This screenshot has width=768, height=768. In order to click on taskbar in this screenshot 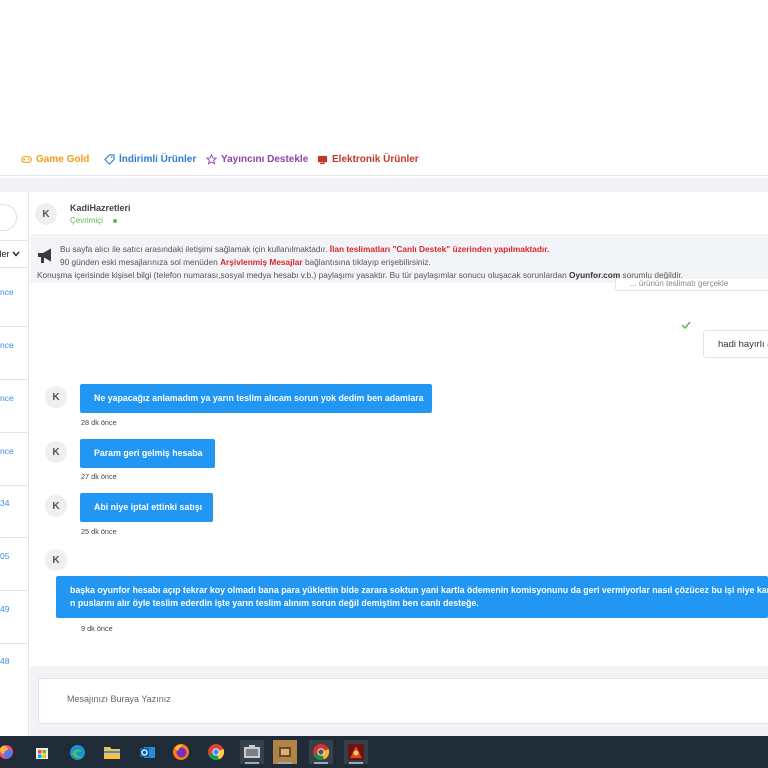, I will do `click(384, 752)`.